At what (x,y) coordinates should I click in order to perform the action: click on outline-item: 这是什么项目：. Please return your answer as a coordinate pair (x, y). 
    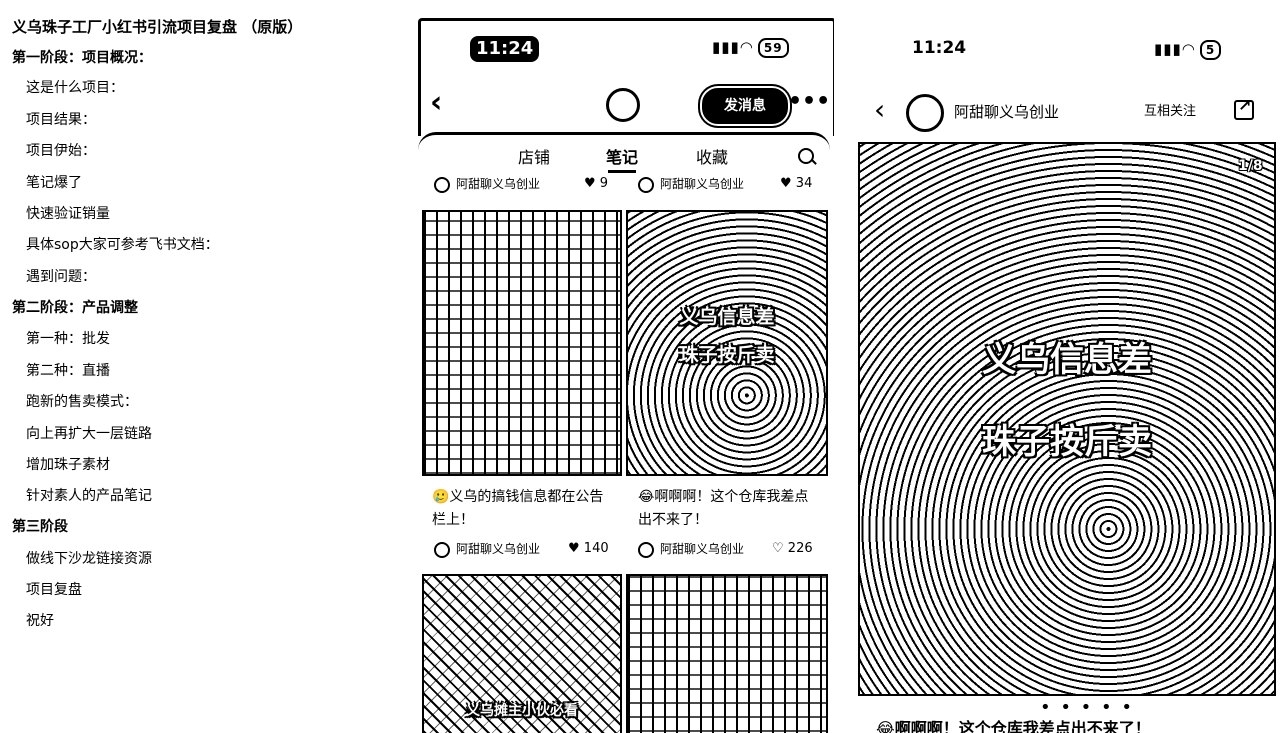
    Looking at the image, I should click on (75, 88).